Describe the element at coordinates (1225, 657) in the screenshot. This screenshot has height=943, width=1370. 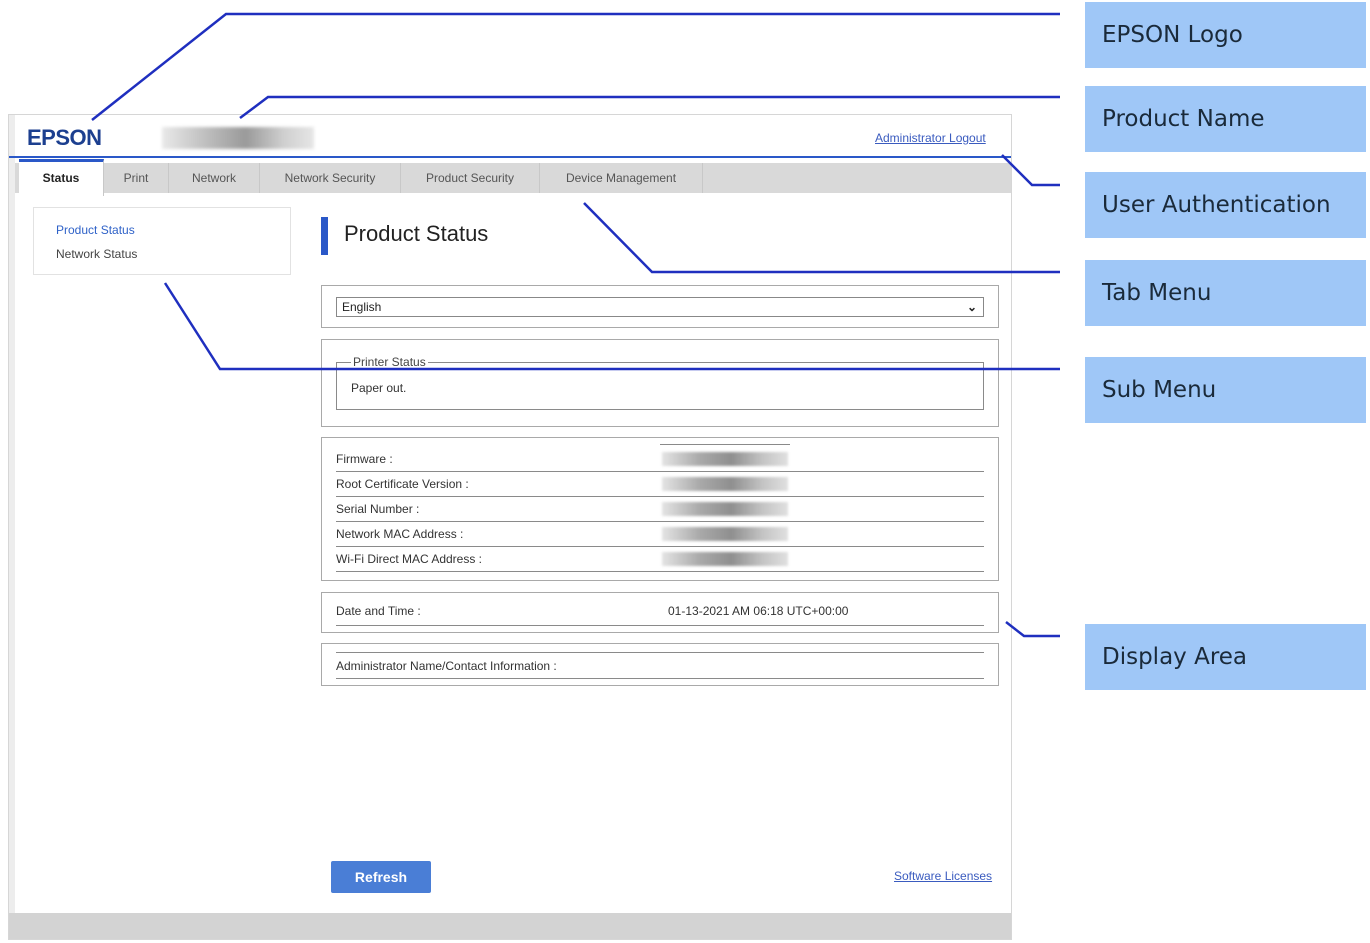
I see `callout-display-area: Display Area` at that location.